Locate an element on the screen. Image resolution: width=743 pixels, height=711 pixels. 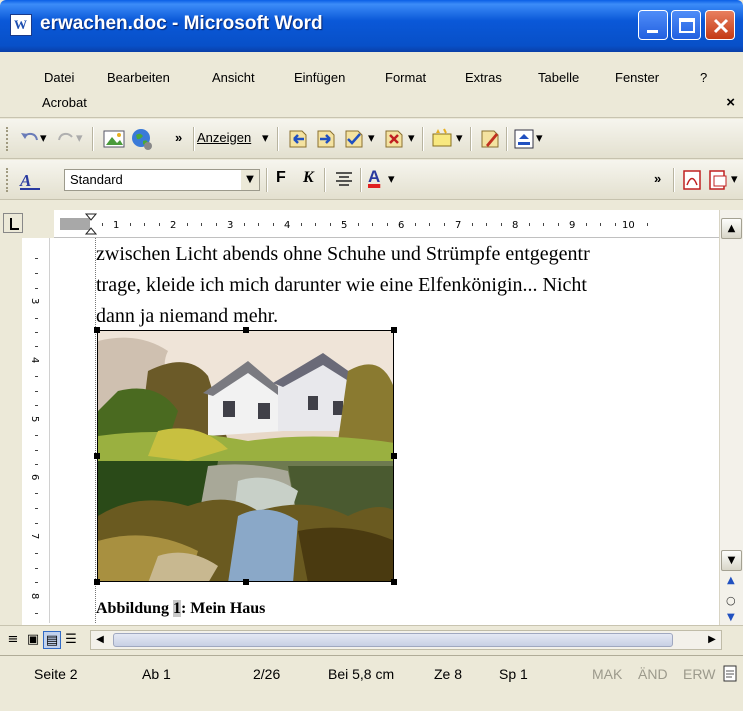
scroll-up-button: ▲ is located at coordinates (731, 228).